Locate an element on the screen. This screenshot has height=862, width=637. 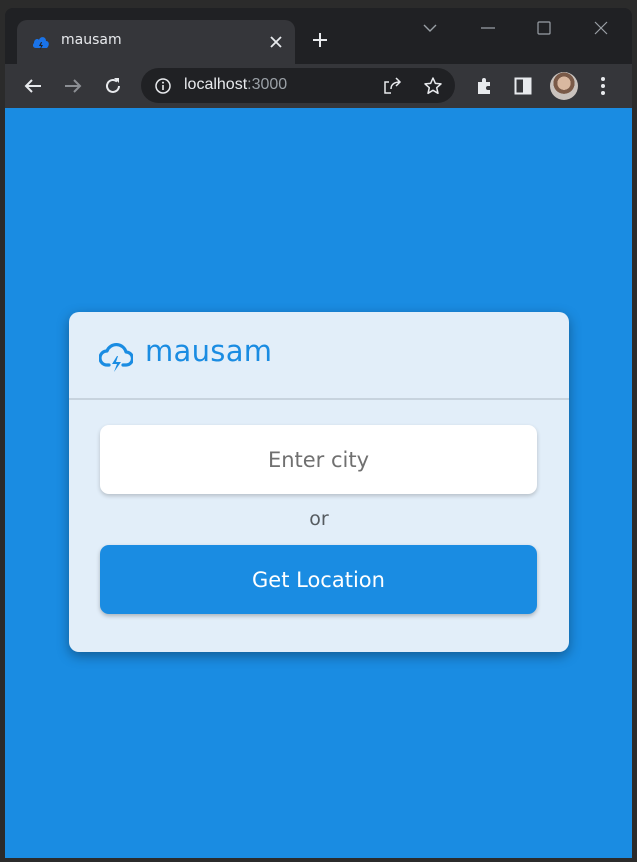
title-bar: mausam is located at coordinates (318, 36).